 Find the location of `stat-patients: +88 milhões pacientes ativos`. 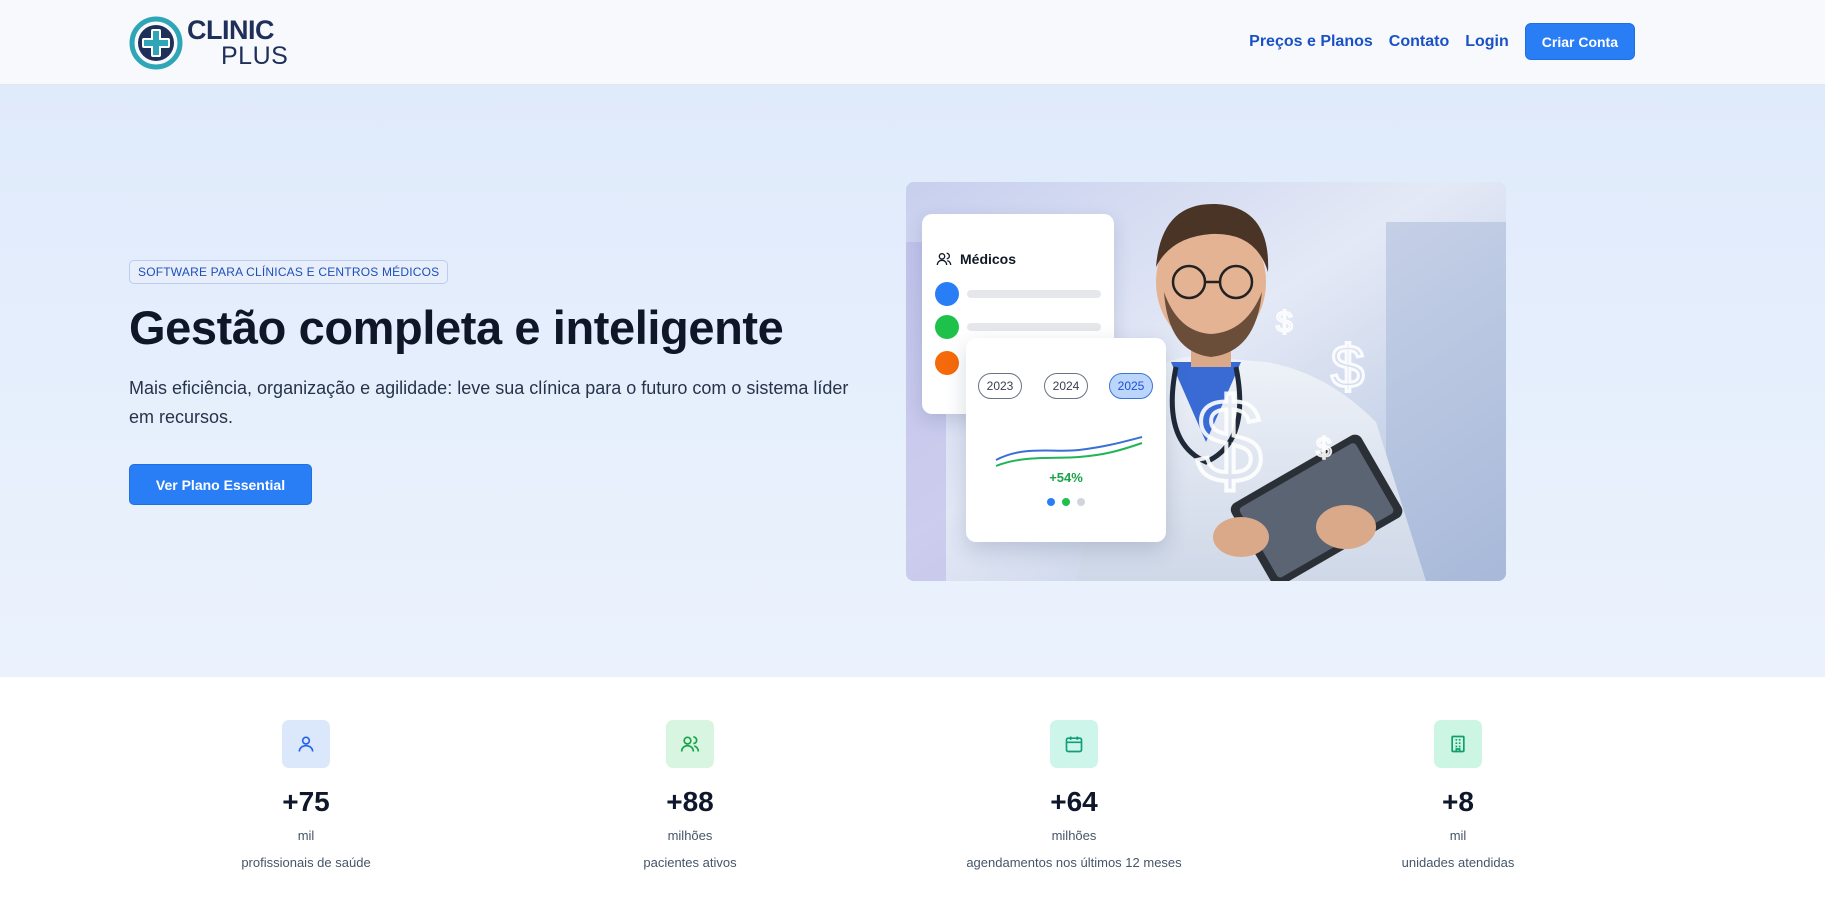

stat-patients: +88 milhões pacientes ativos is located at coordinates (690, 795).